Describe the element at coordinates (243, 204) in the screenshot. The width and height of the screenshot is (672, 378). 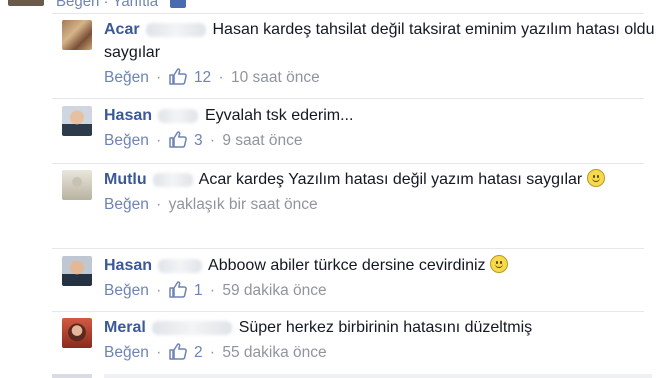
I see `timestamp: yaklaşık bir saat önce` at that location.